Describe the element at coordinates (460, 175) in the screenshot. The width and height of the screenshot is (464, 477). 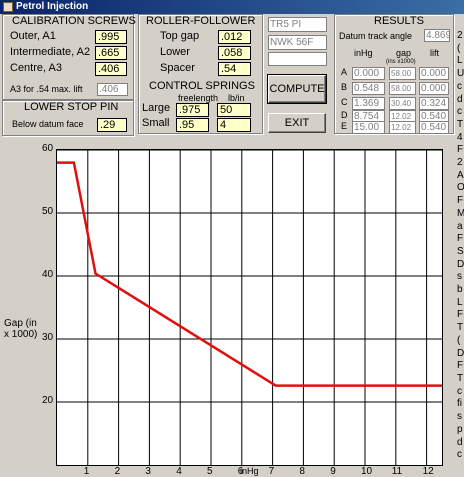
I see `right-edge-char: A` at that location.